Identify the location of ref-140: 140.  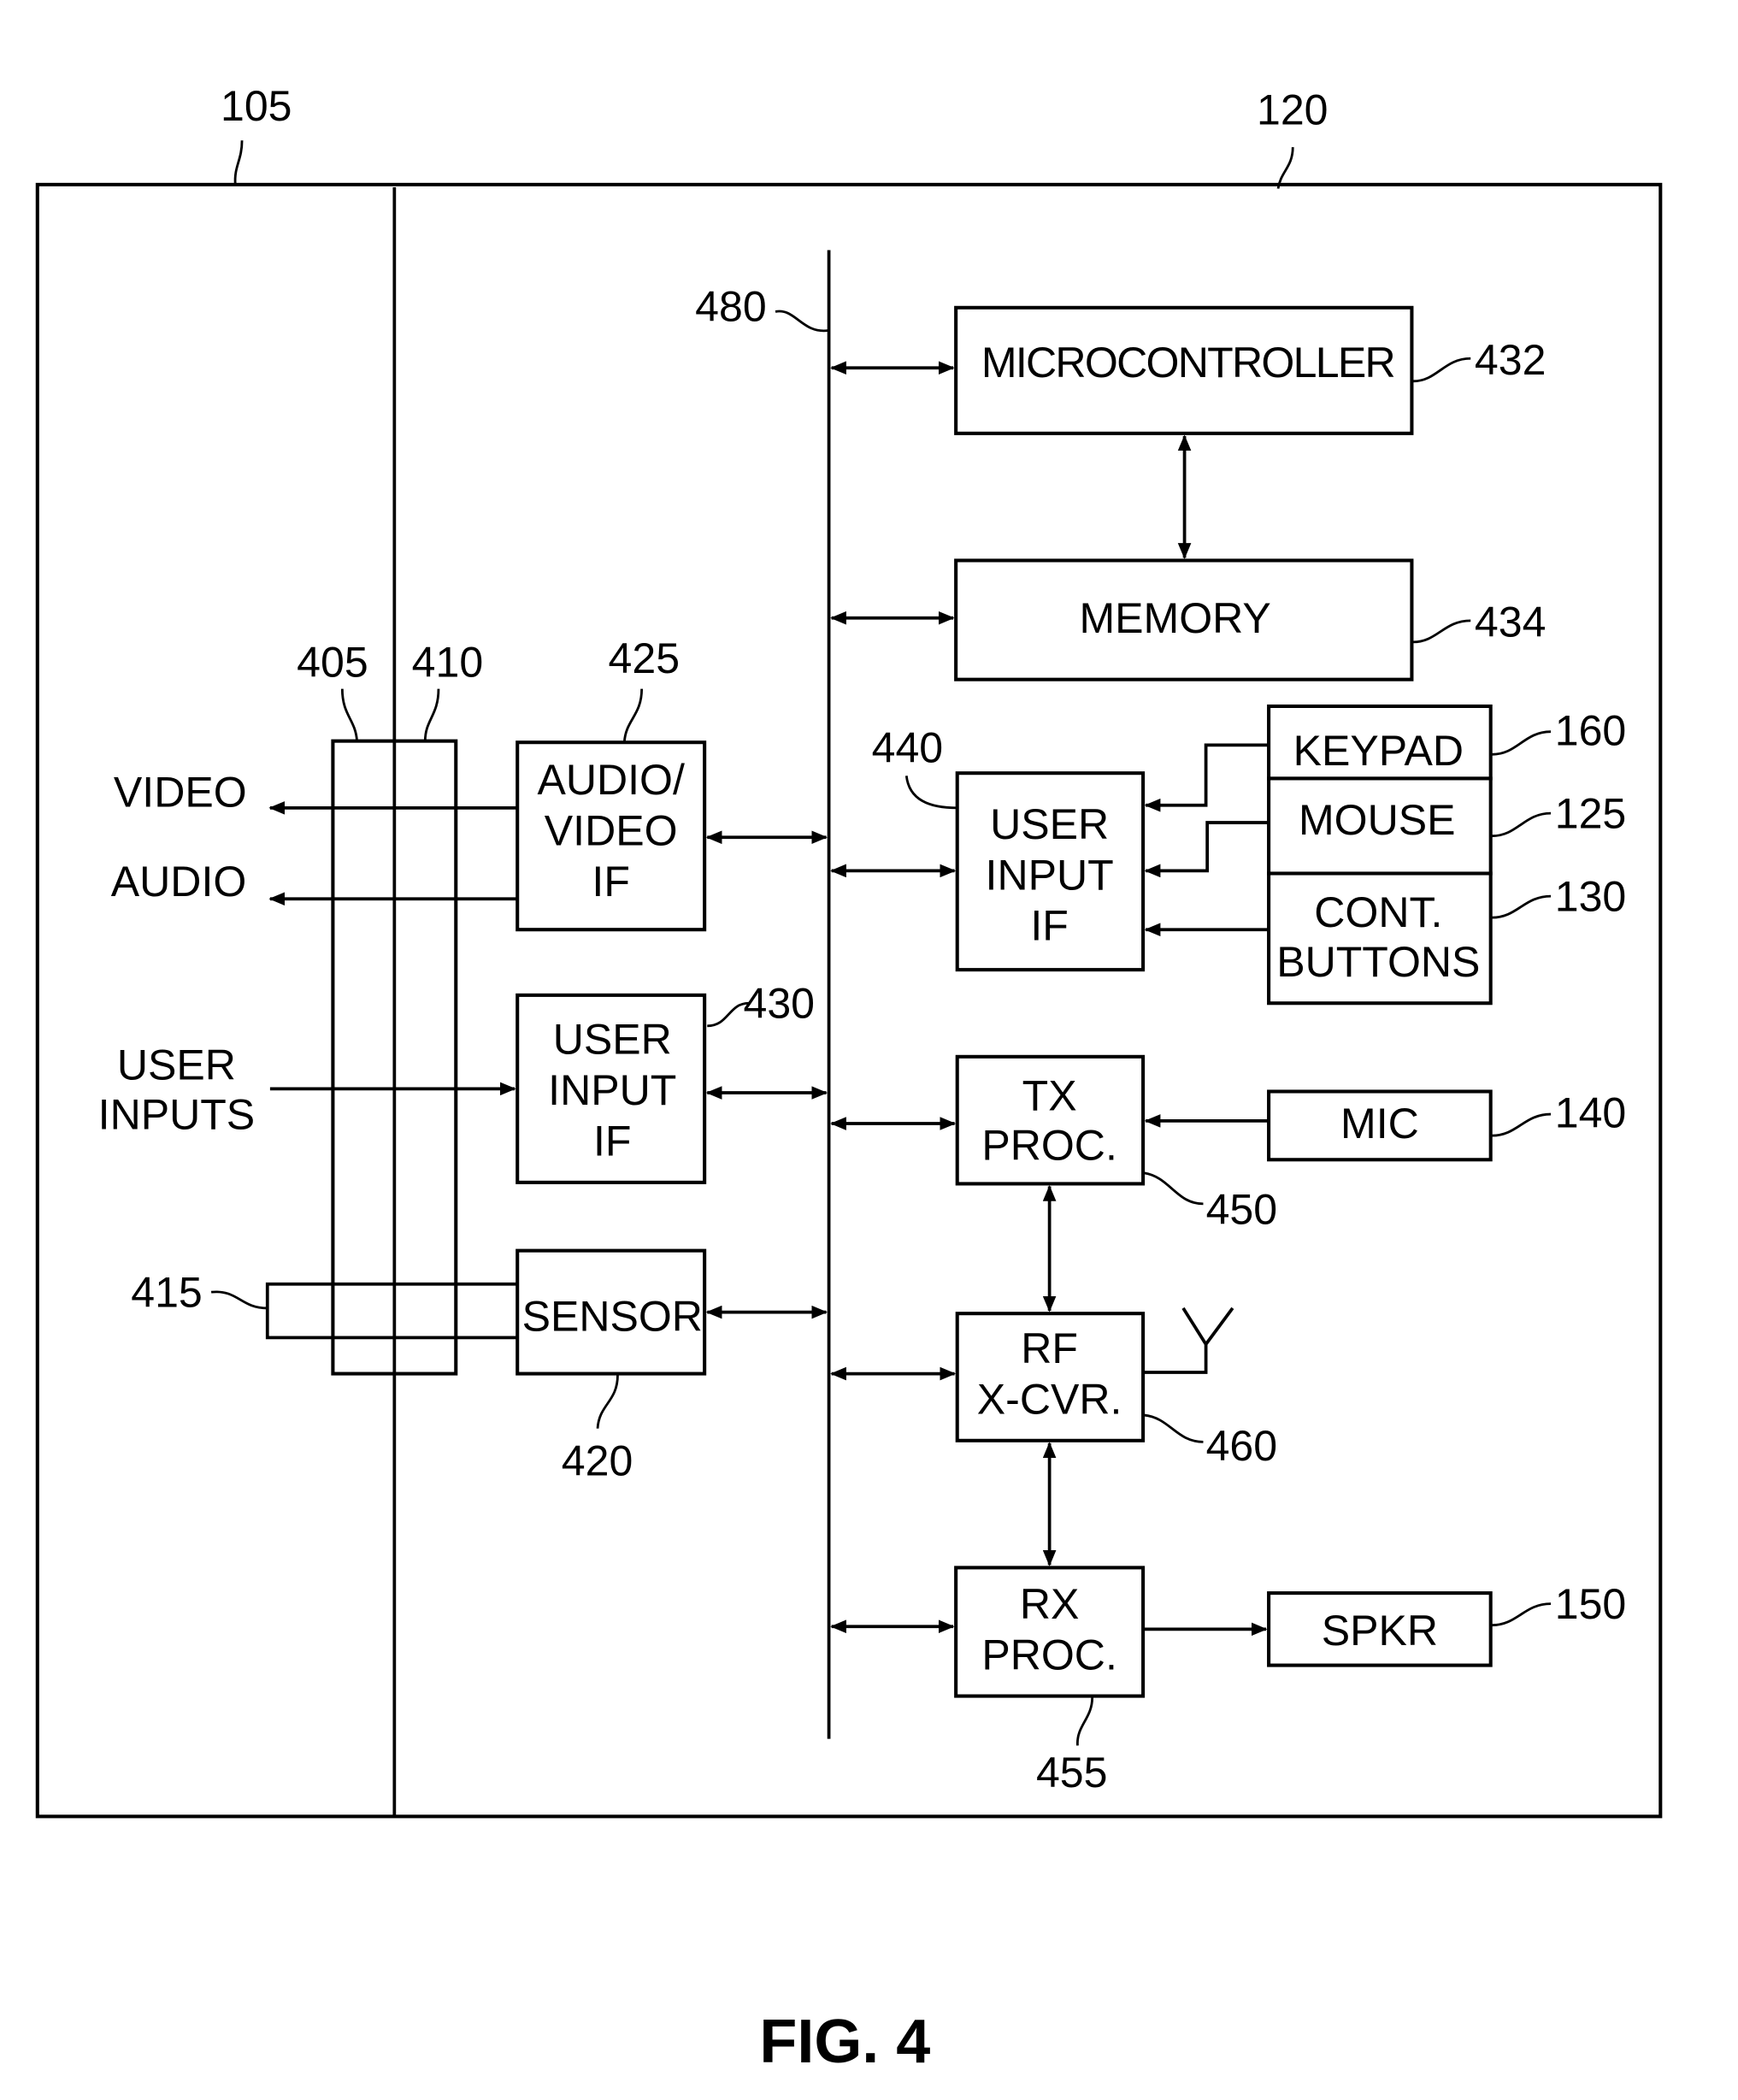
(1591, 1113).